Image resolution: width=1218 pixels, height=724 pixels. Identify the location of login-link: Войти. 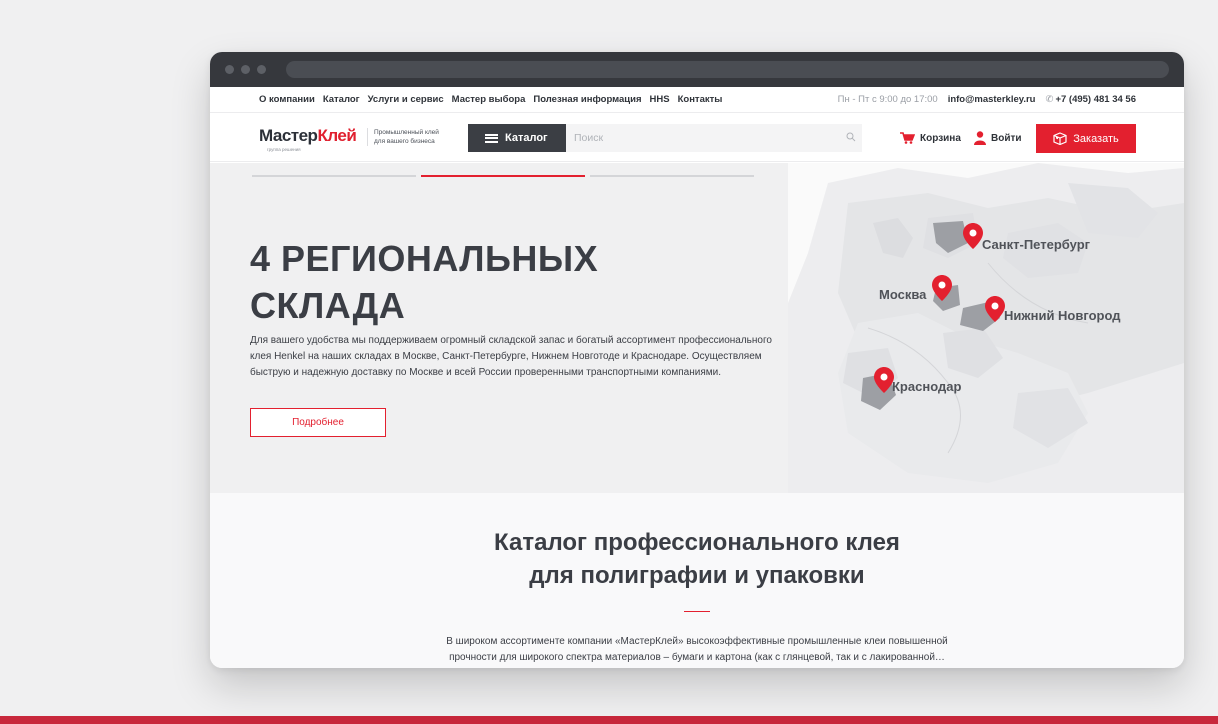
(998, 138).